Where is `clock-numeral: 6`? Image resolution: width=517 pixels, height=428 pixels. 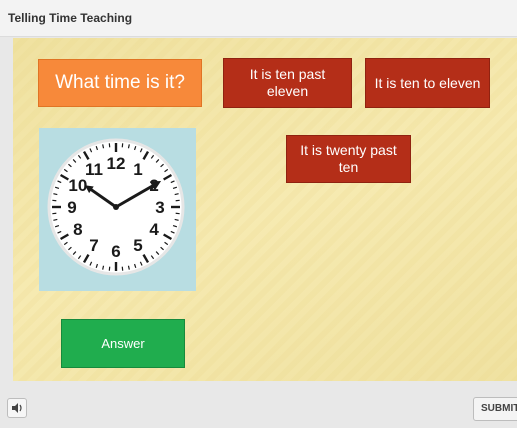
clock-numeral: 6 is located at coordinates (115, 251).